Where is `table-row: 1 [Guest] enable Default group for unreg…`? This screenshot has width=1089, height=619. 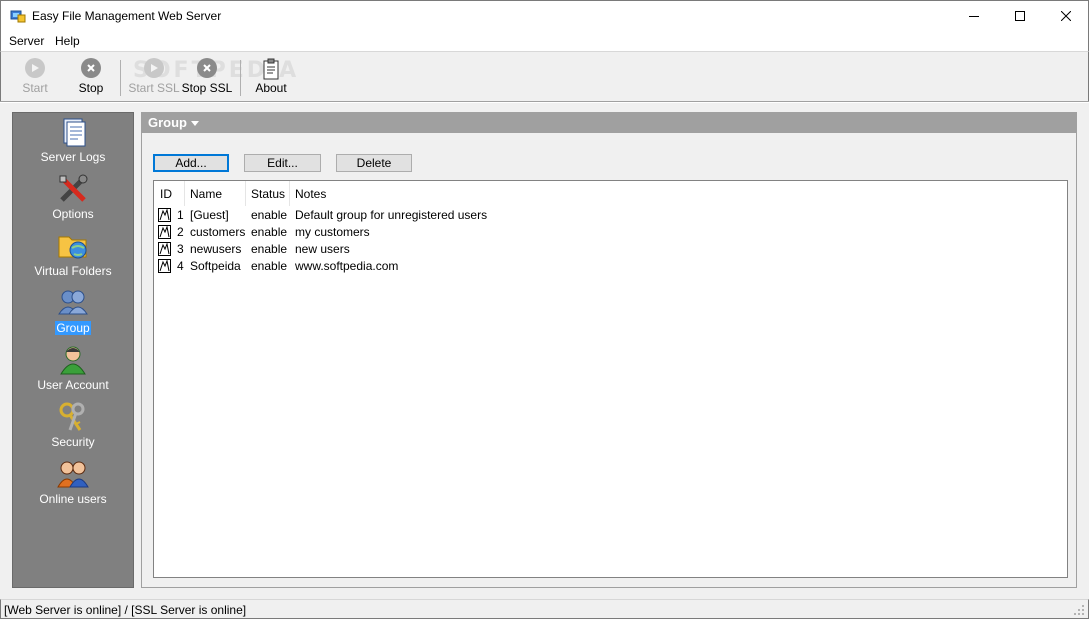
table-row: 1 [Guest] enable Default group for unreg… is located at coordinates (610, 215).